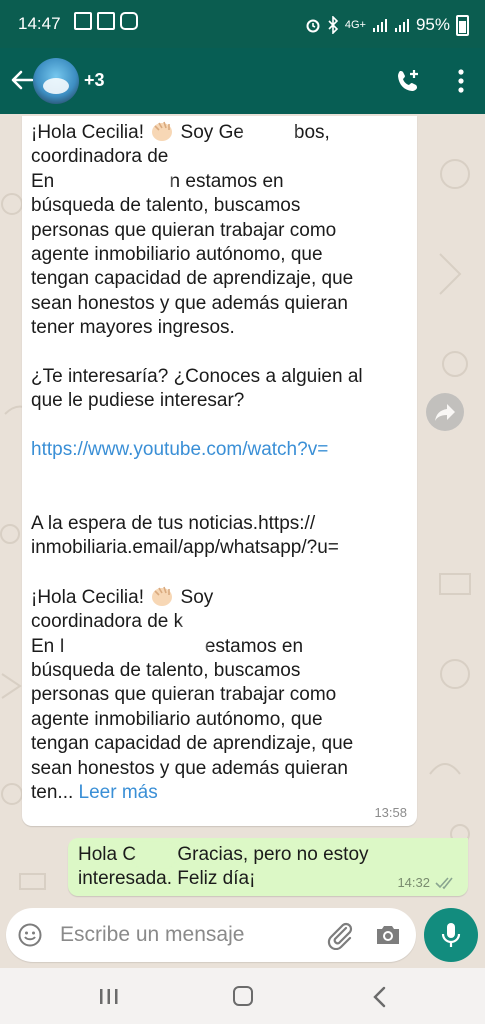 The height and width of the screenshot is (1024, 485). What do you see at coordinates (167, 878) in the screenshot?
I see `outgoing-text: interesada. Feliz día¡` at bounding box center [167, 878].